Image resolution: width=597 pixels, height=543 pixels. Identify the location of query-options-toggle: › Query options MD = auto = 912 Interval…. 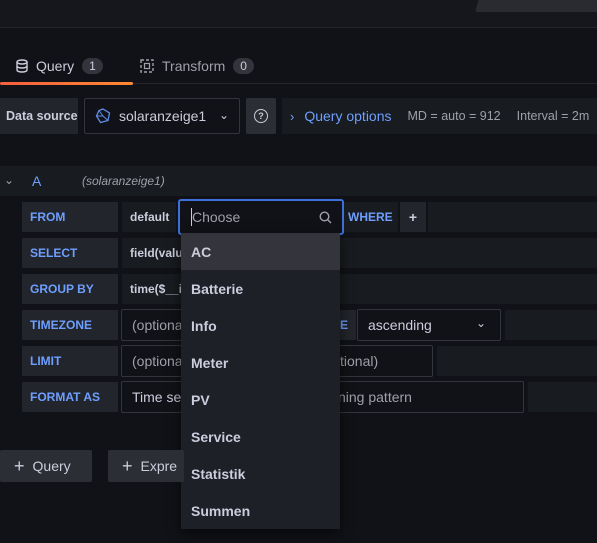
(439, 116).